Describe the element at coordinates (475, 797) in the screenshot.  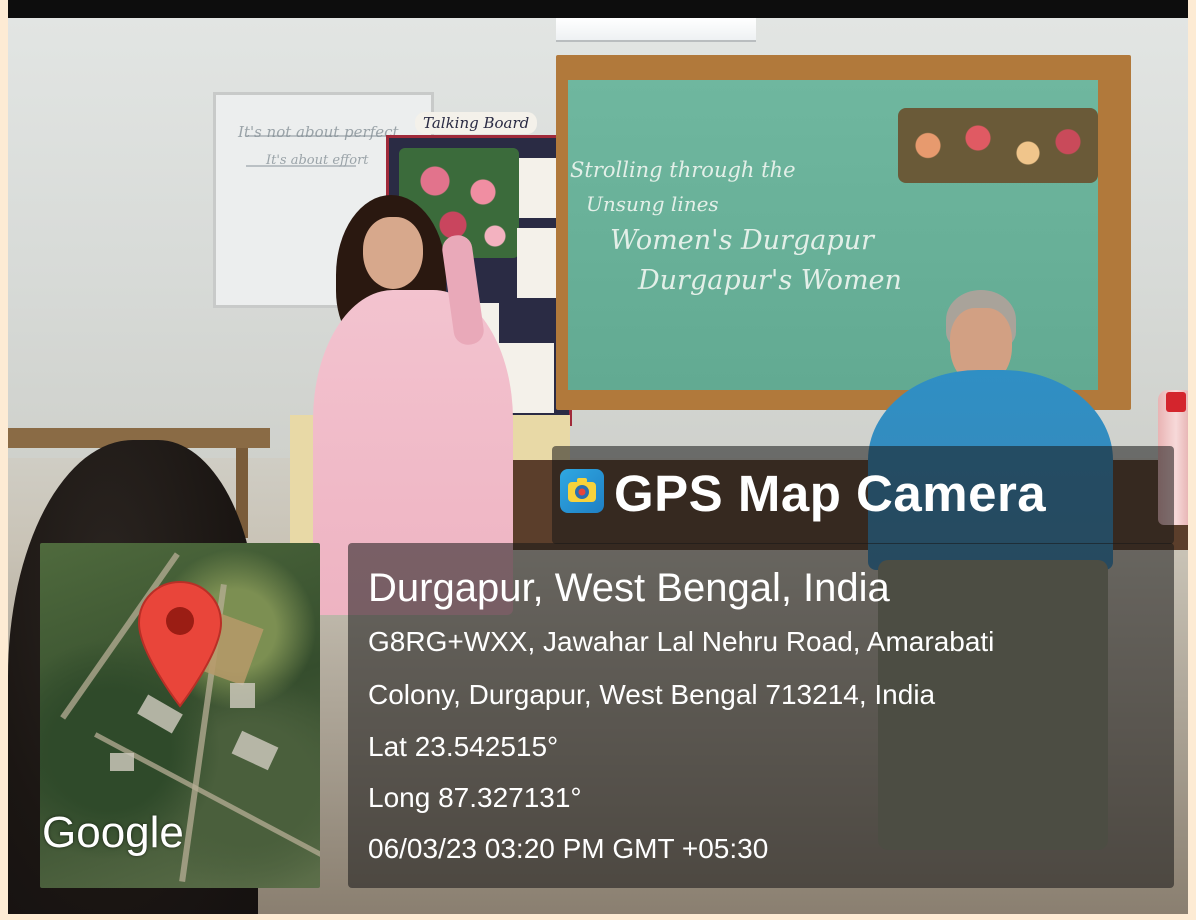
I see `longitude: Long 87.327131°` at that location.